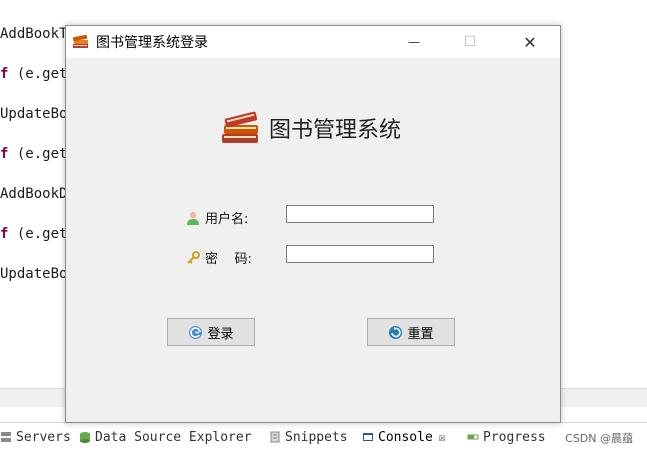 This screenshot has width=647, height=453. Describe the element at coordinates (599, 438) in the screenshot. I see `watermark: CSDN @晨蕴` at that location.